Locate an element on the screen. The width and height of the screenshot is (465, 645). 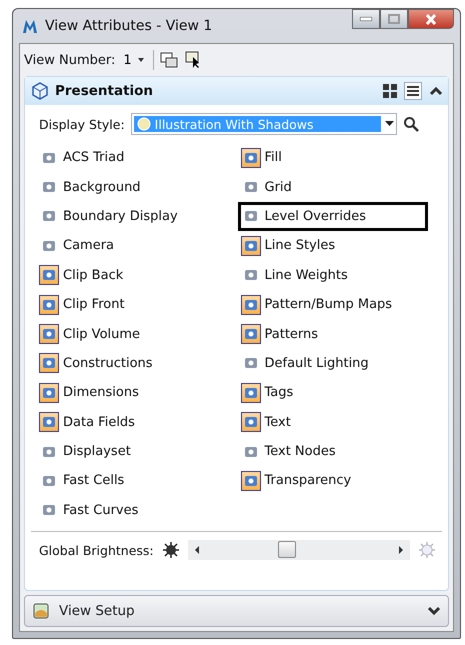
collapse-chevron-icon is located at coordinates (436, 91).